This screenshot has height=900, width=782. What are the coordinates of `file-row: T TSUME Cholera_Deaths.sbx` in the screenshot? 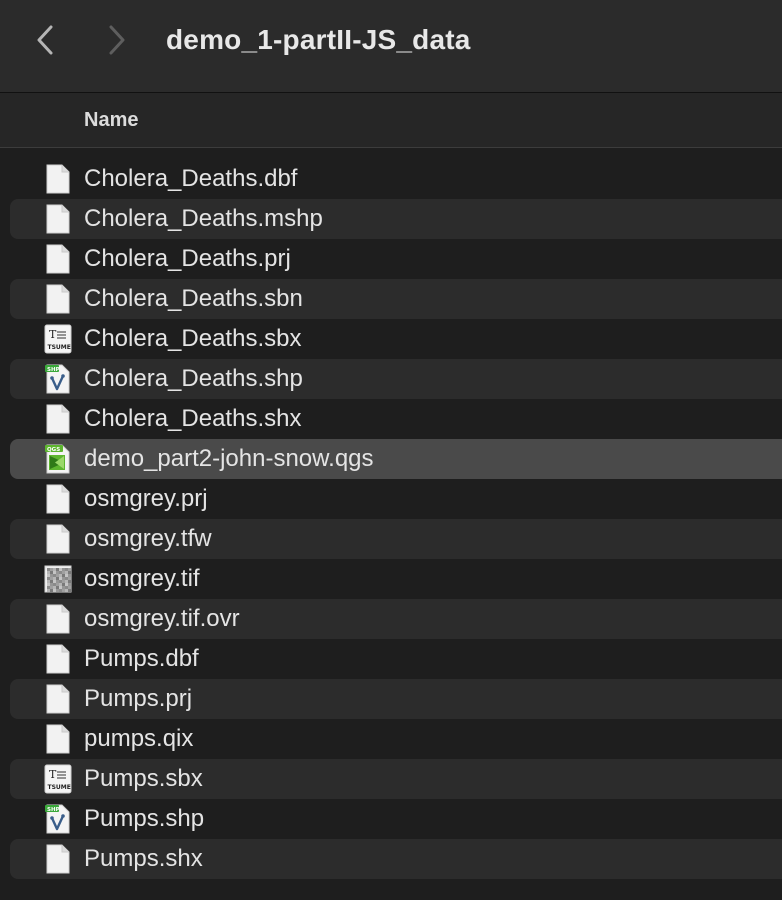 It's located at (396, 339).